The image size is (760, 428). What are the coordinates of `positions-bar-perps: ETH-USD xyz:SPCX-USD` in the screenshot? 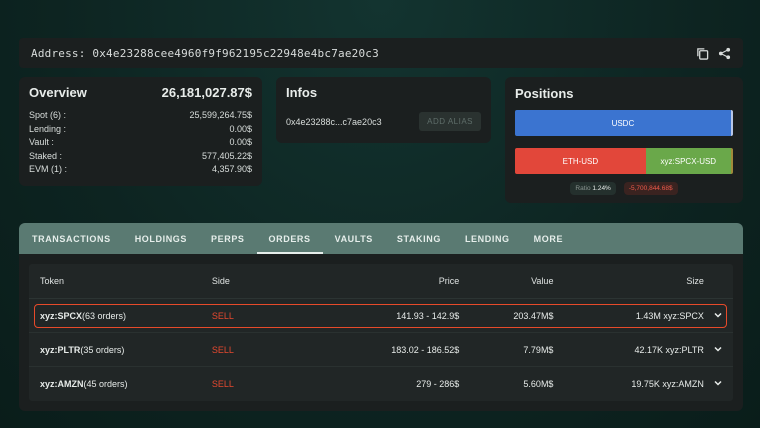 It's located at (624, 161).